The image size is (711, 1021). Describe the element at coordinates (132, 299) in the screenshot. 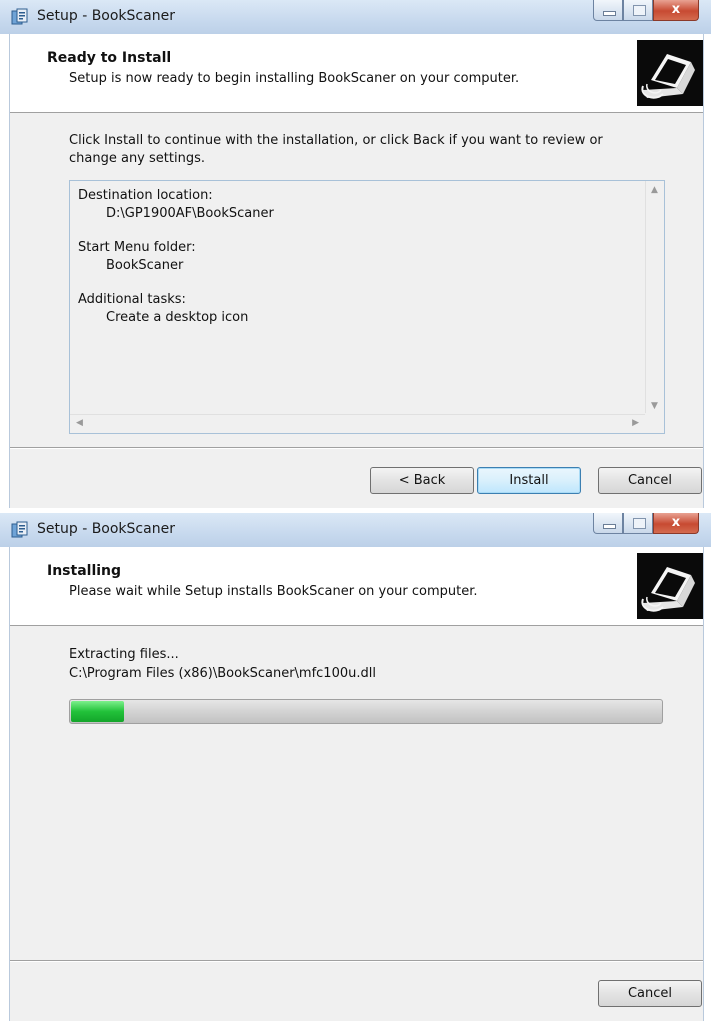

I see `tasks-label: Additional tasks:` at that location.